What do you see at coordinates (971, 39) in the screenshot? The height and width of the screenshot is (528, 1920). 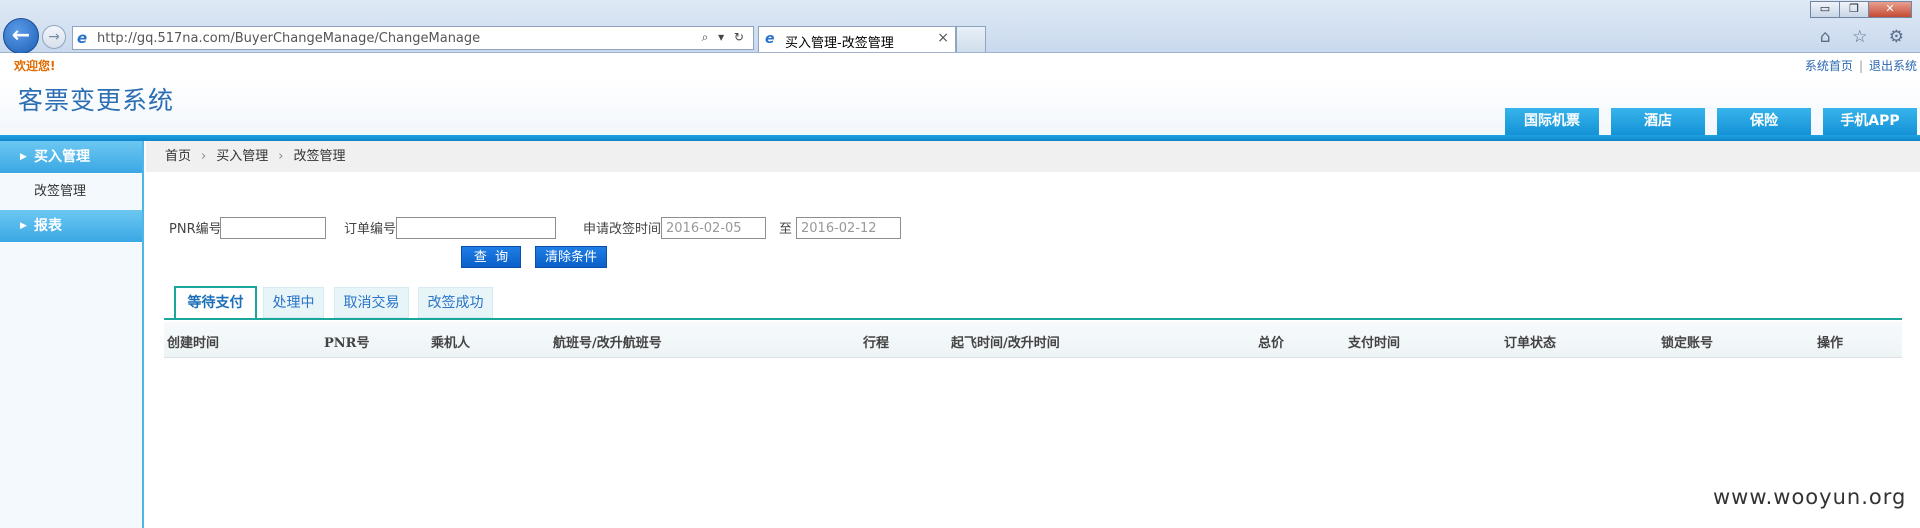 I see `new-tab-button` at bounding box center [971, 39].